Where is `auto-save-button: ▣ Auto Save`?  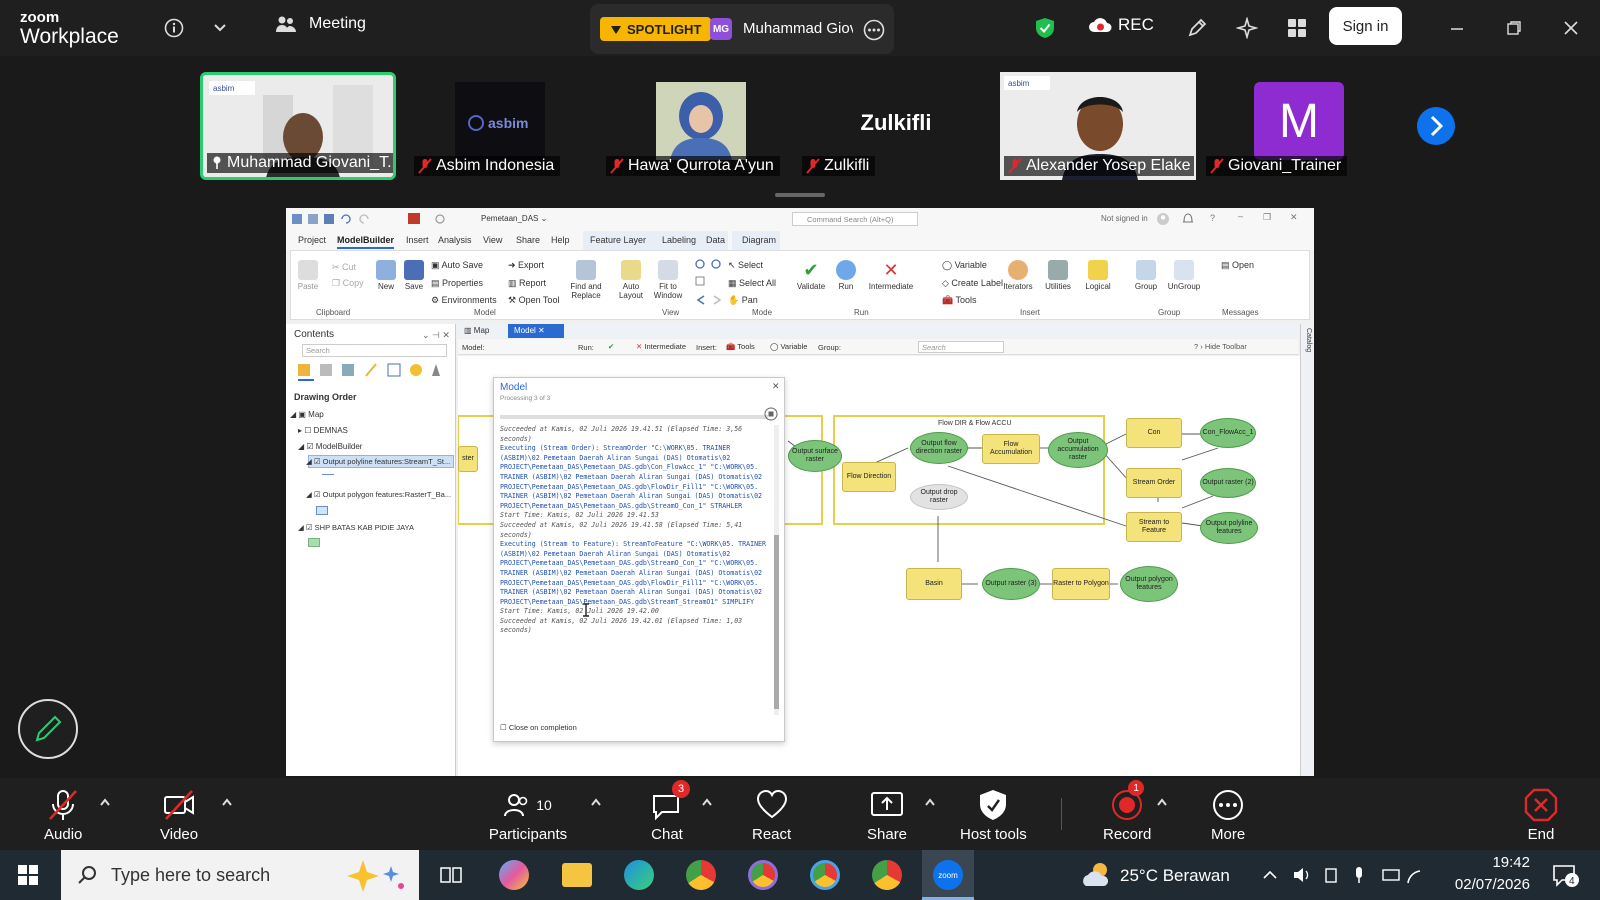
auto-save-button: ▣ Auto Save is located at coordinates (457, 265).